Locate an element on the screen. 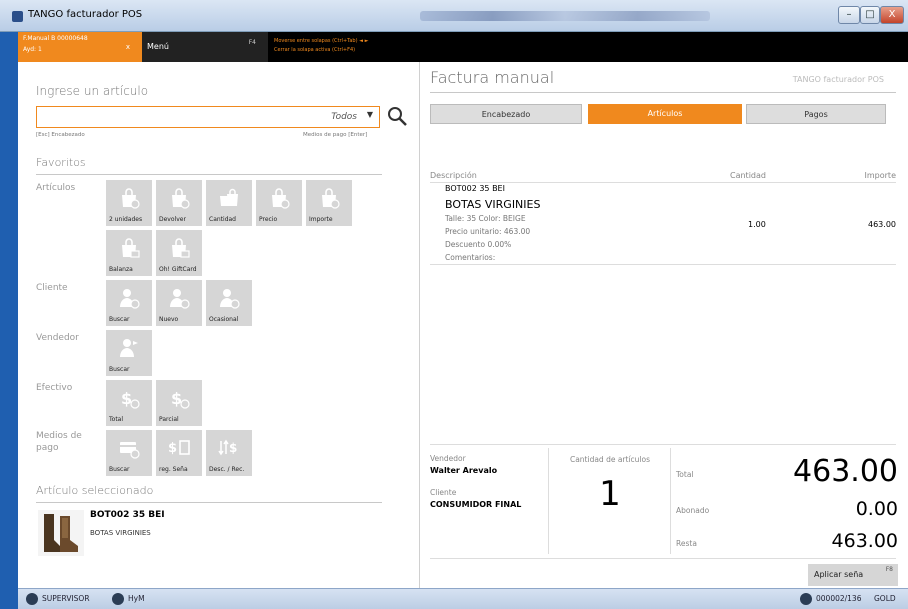  rest-label: Resta is located at coordinates (686, 543).